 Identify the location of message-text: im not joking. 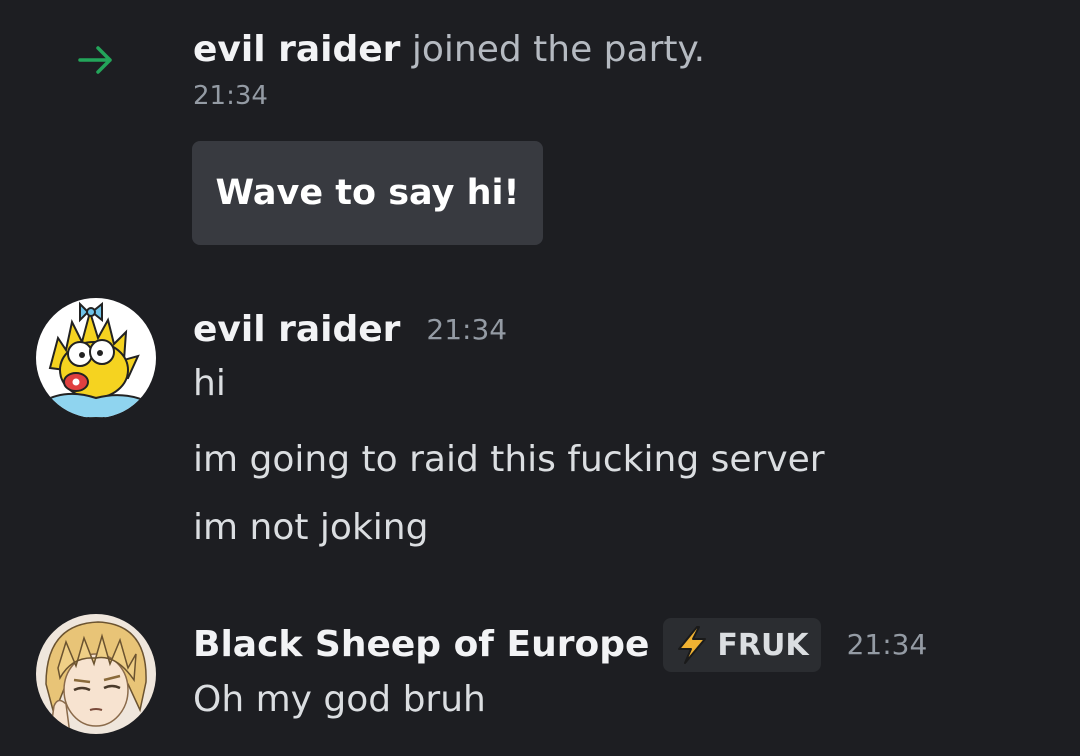
(310, 528).